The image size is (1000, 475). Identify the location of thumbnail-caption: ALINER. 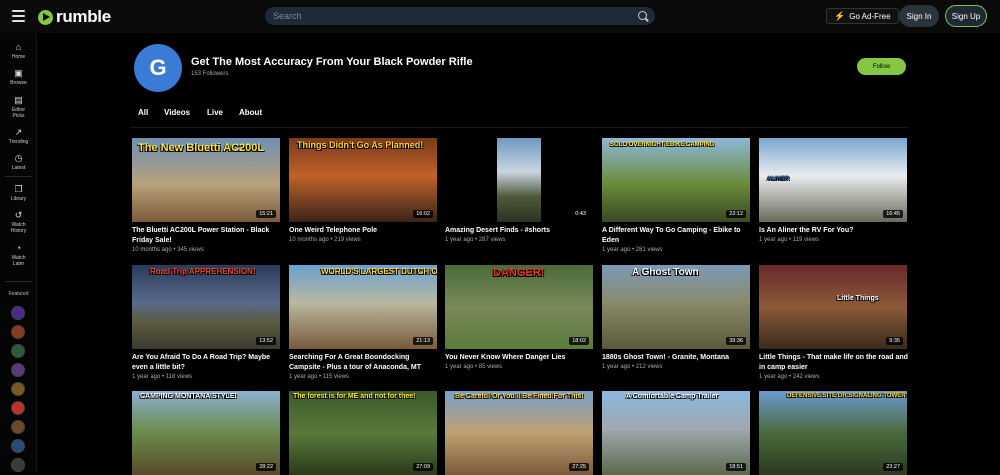
(778, 179).